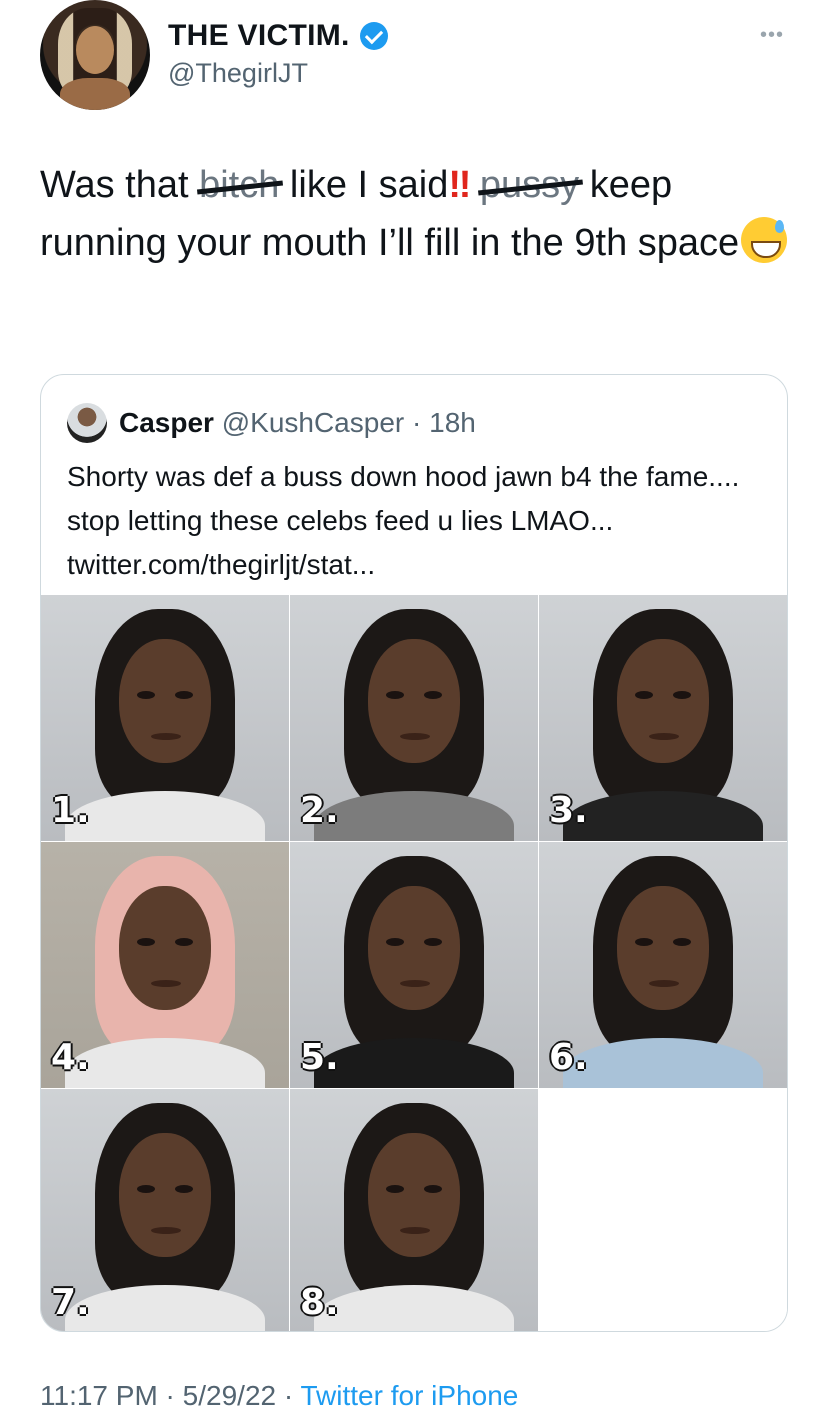 The image size is (828, 1427). Describe the element at coordinates (313, 422) in the screenshot. I see `quoted-author-handle: @KushCasper` at that location.